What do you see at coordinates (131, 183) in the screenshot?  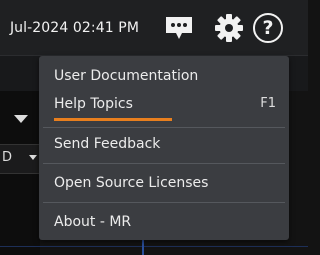 I see `menu-item-label: Open Source Licenses` at bounding box center [131, 183].